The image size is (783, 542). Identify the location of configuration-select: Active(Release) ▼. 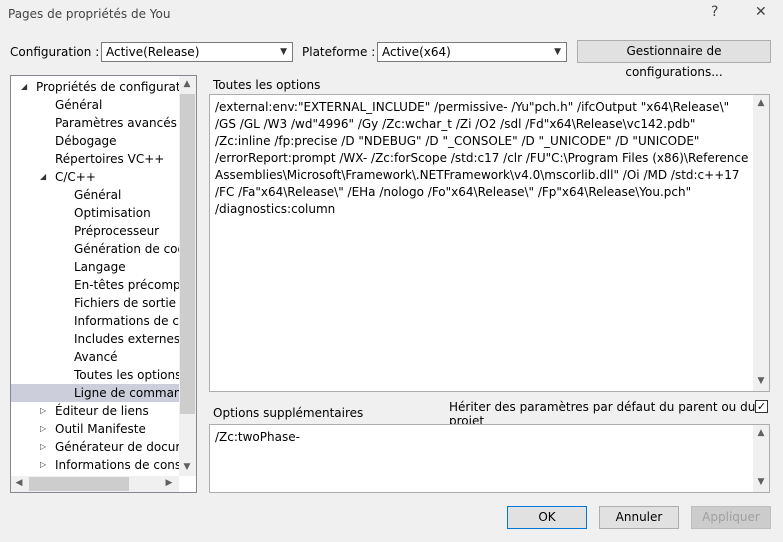
(197, 52).